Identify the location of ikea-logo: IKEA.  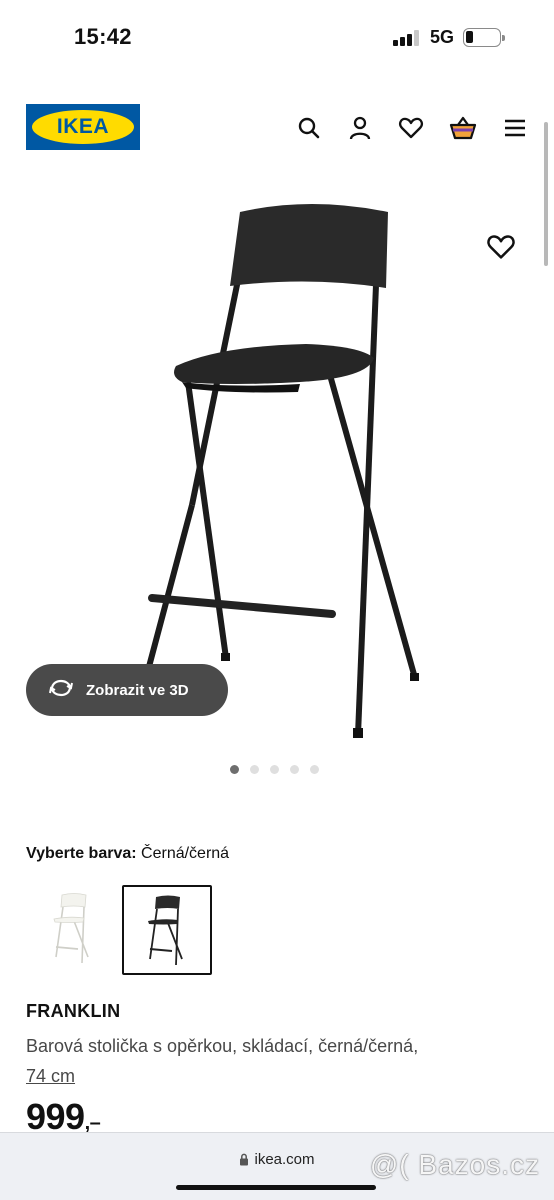
(83, 127).